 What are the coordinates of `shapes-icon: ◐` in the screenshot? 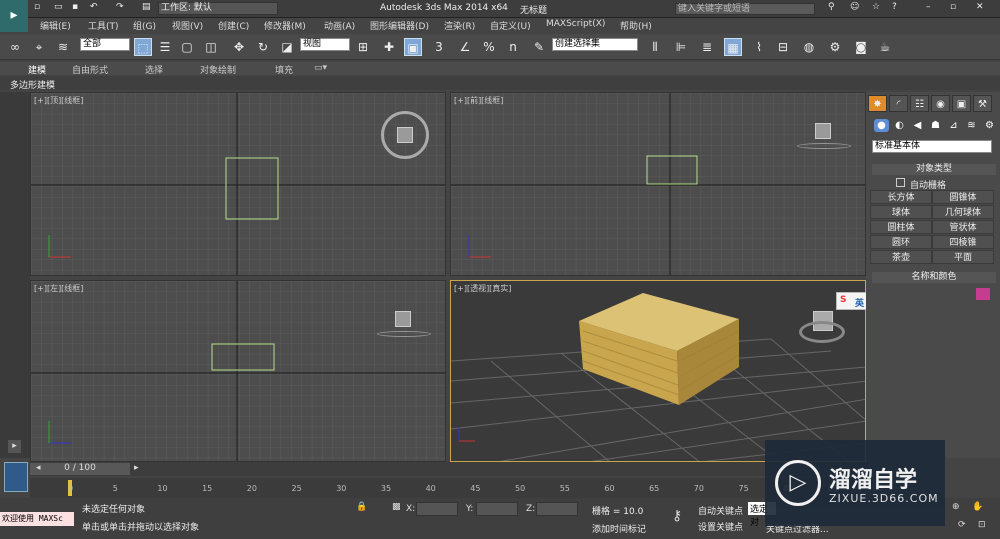 It's located at (899, 125).